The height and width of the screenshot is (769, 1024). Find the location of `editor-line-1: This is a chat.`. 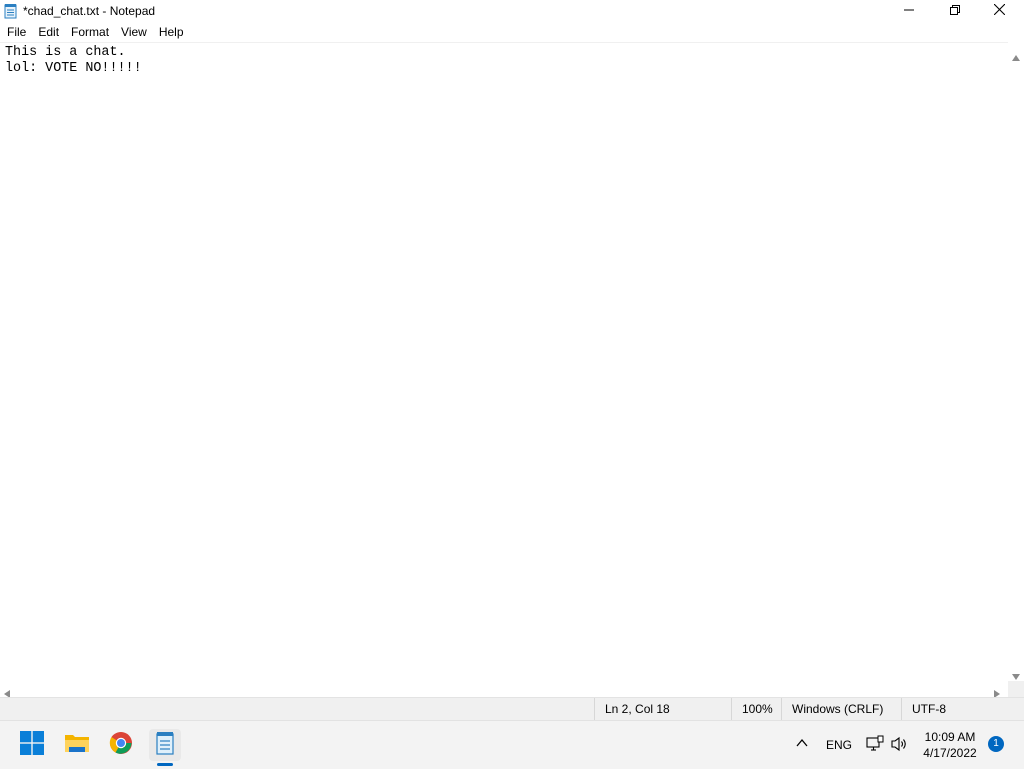

editor-line-1: This is a chat. is located at coordinates (65, 52).